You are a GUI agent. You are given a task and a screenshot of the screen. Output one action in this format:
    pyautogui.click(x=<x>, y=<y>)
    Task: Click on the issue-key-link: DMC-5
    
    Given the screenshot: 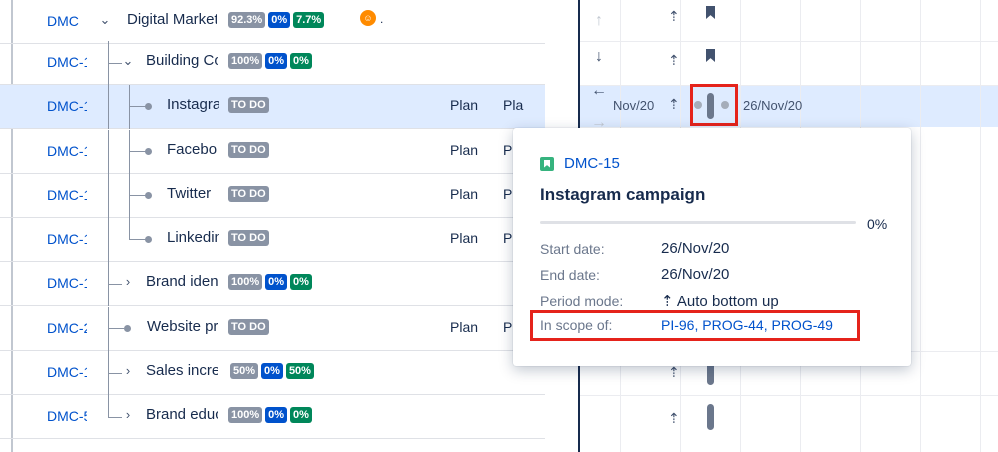 What is the action you would take?
    pyautogui.click(x=67, y=416)
    